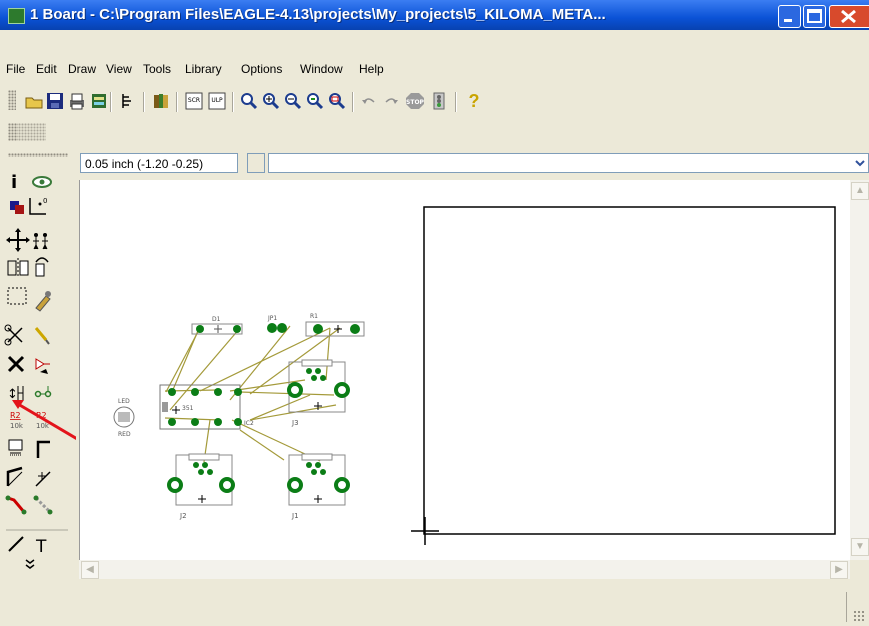 Image resolution: width=869 pixels, height=626 pixels. I want to click on print-icon, so click(77, 101).